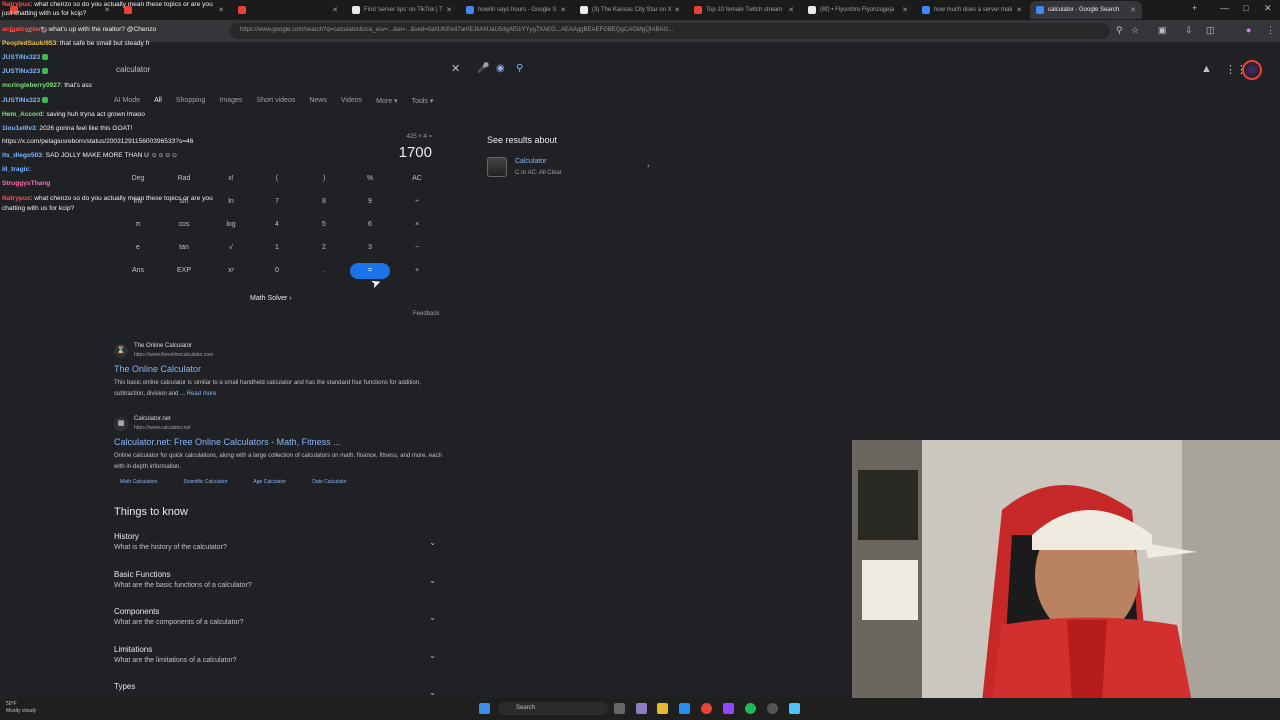 The height and width of the screenshot is (720, 1280). I want to click on chat-username: PeopledSauk/653, so click(29, 43).